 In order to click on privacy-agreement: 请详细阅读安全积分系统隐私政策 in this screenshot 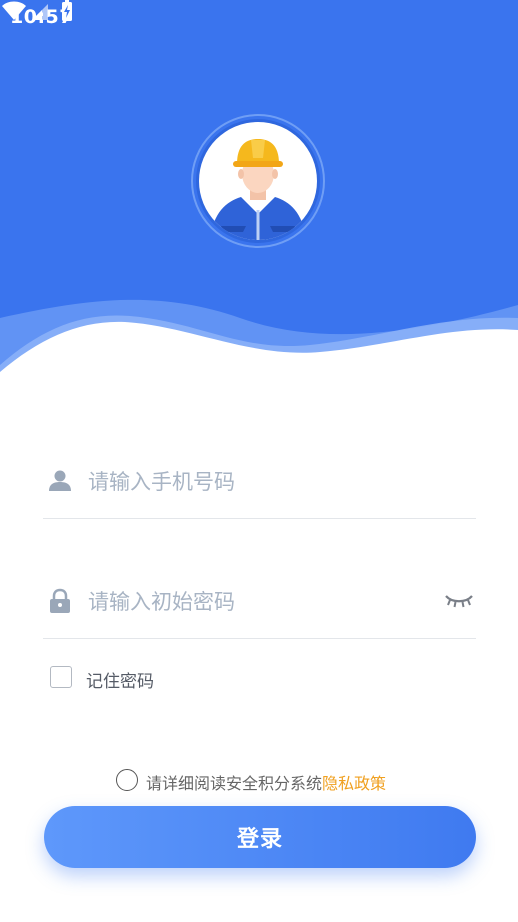, I will do `click(296, 781)`.